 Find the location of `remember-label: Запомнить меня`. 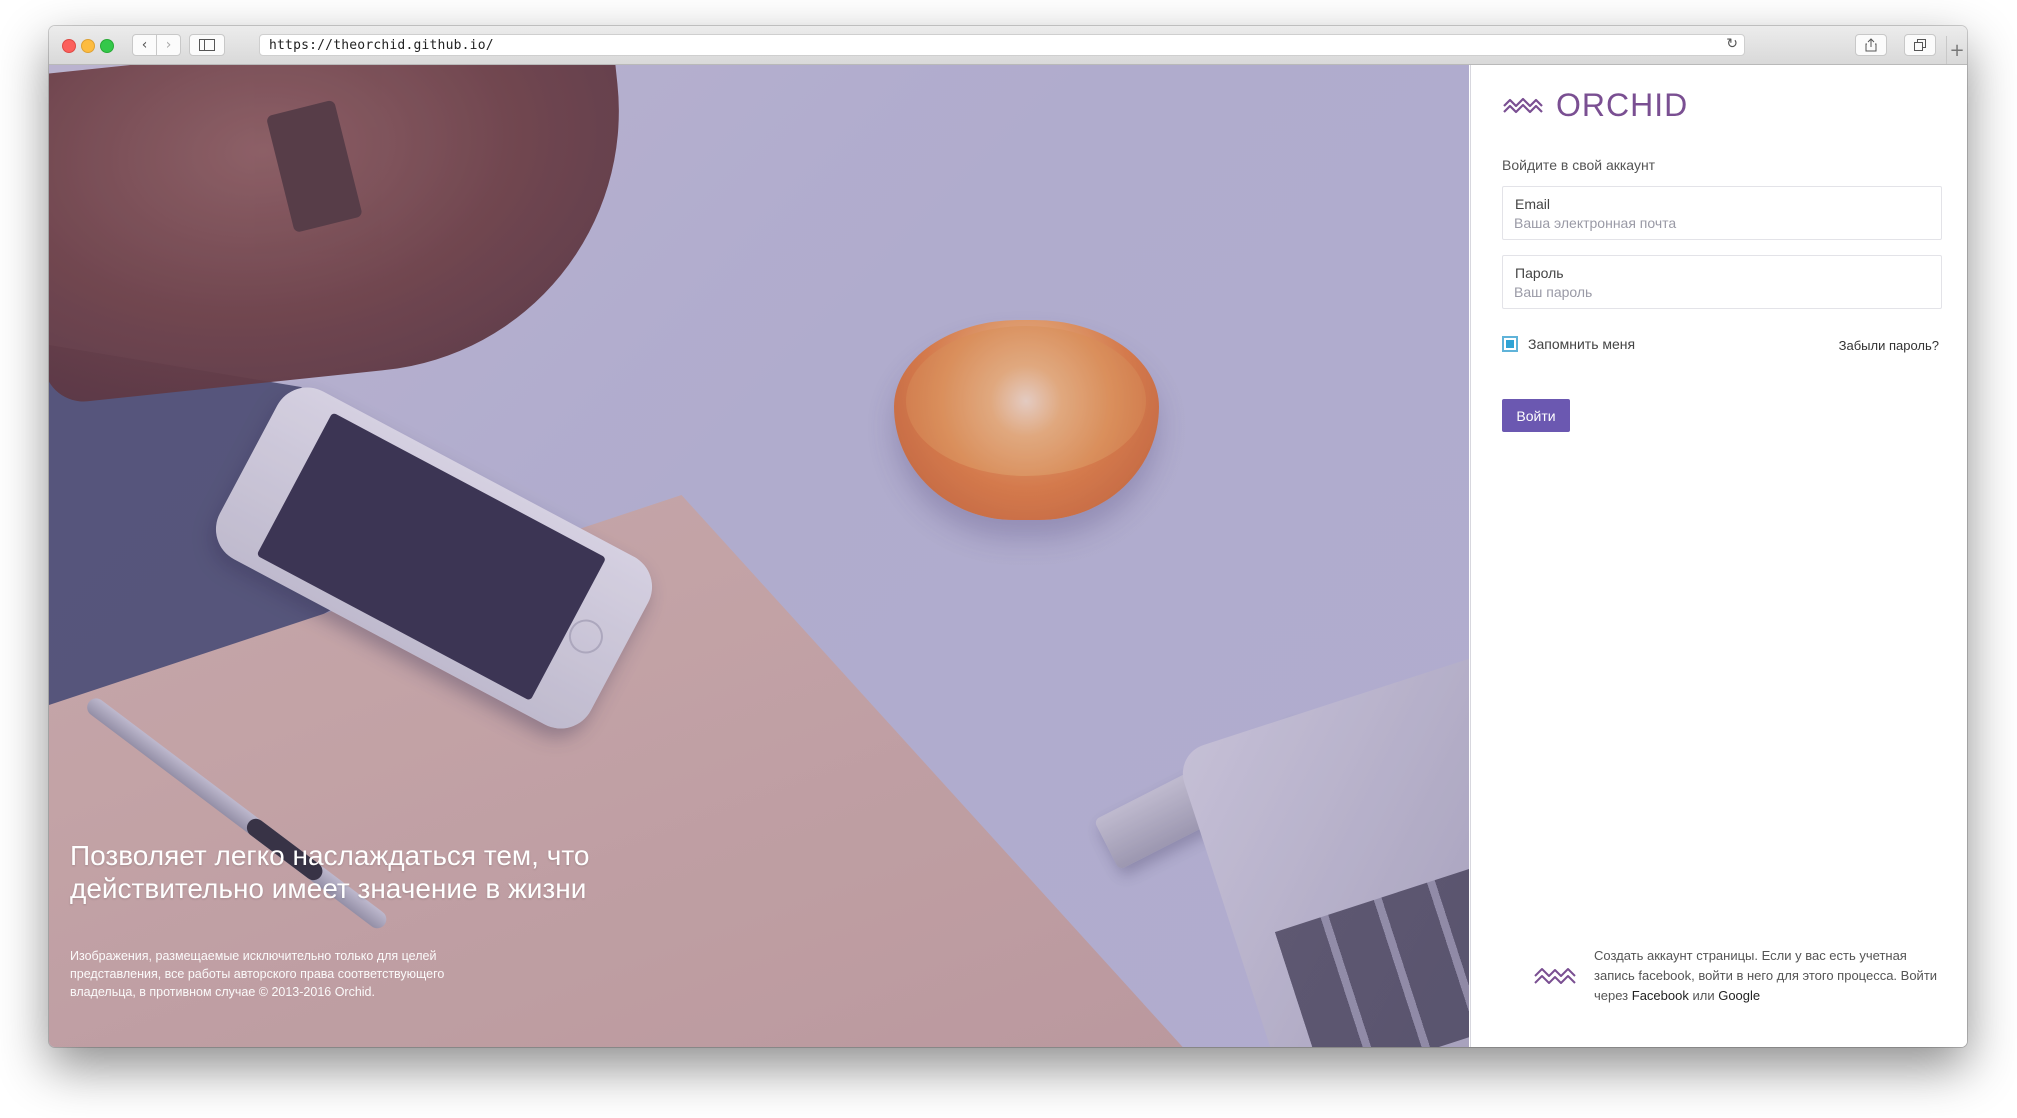

remember-label: Запомнить меня is located at coordinates (1581, 344).